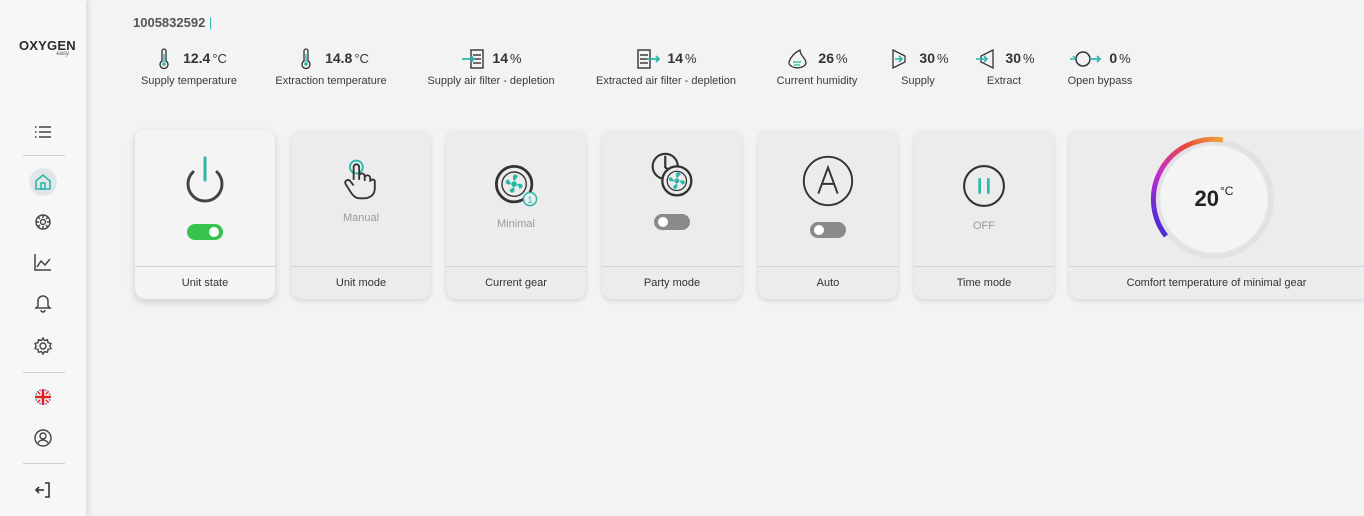 This screenshot has width=1364, height=516. I want to click on stat-label: Supply, so click(918, 81).